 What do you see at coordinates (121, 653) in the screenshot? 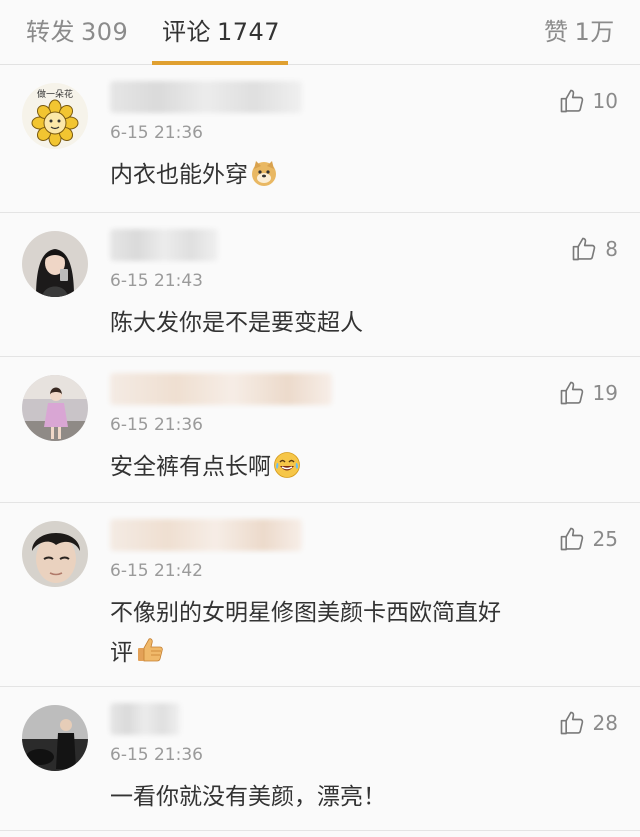
I see `comment-body-cont: 评` at bounding box center [121, 653].